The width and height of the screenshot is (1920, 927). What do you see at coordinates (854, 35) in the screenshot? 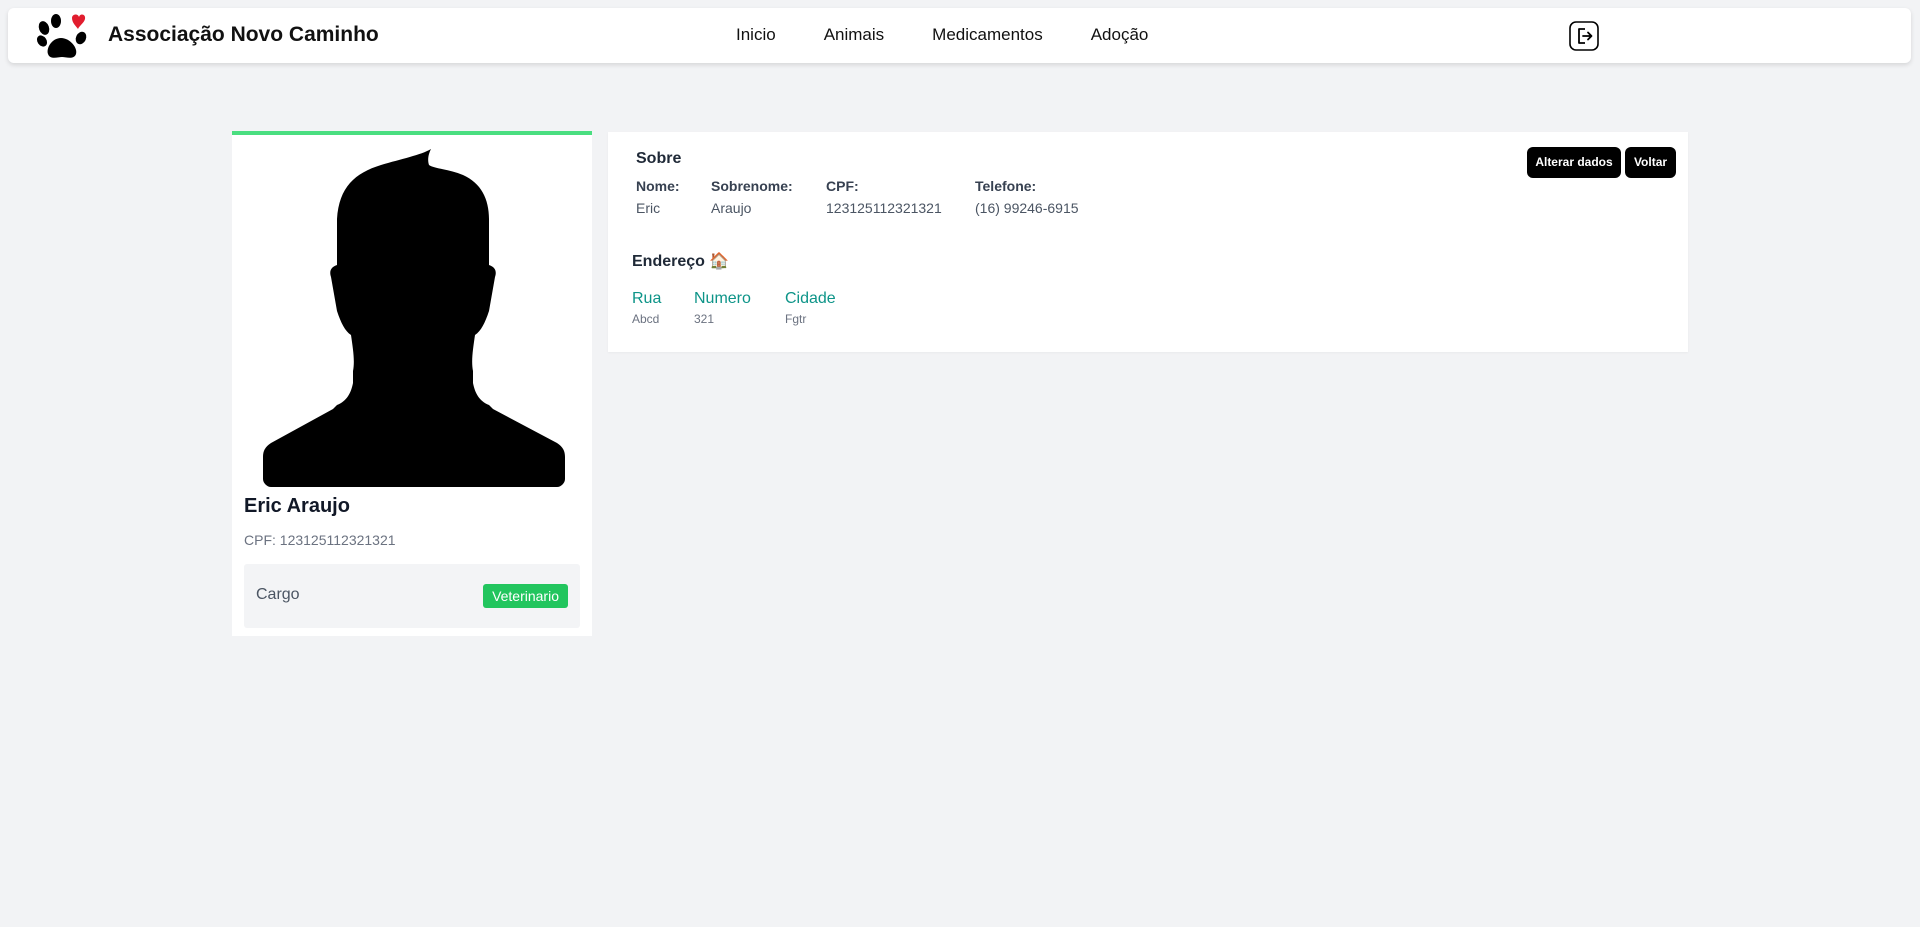
I see `nav-animais: Animais` at bounding box center [854, 35].